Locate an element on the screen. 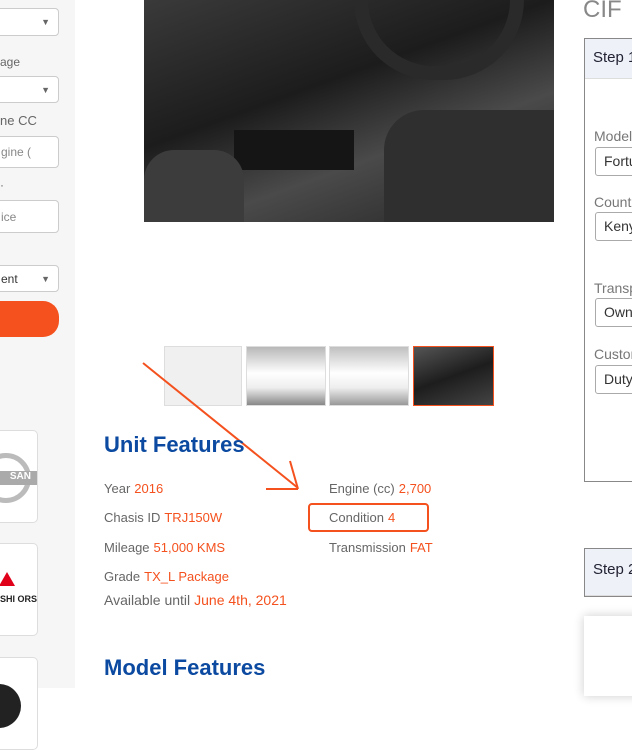 Image resolution: width=632 pixels, height=750 pixels. value: TX_L Package is located at coordinates (186, 576).